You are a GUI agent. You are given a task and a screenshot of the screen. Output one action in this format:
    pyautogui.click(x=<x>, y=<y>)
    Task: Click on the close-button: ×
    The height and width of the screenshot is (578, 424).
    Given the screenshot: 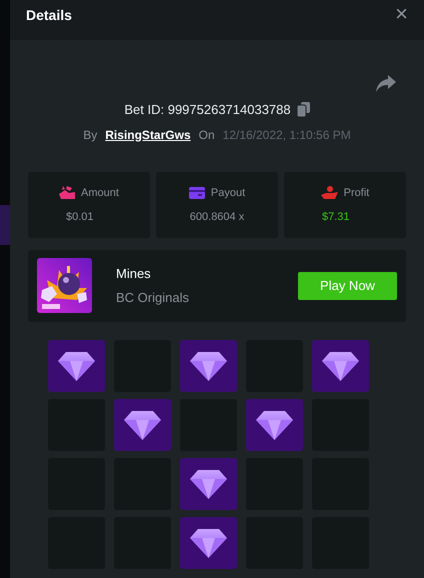 What is the action you would take?
    pyautogui.click(x=401, y=14)
    